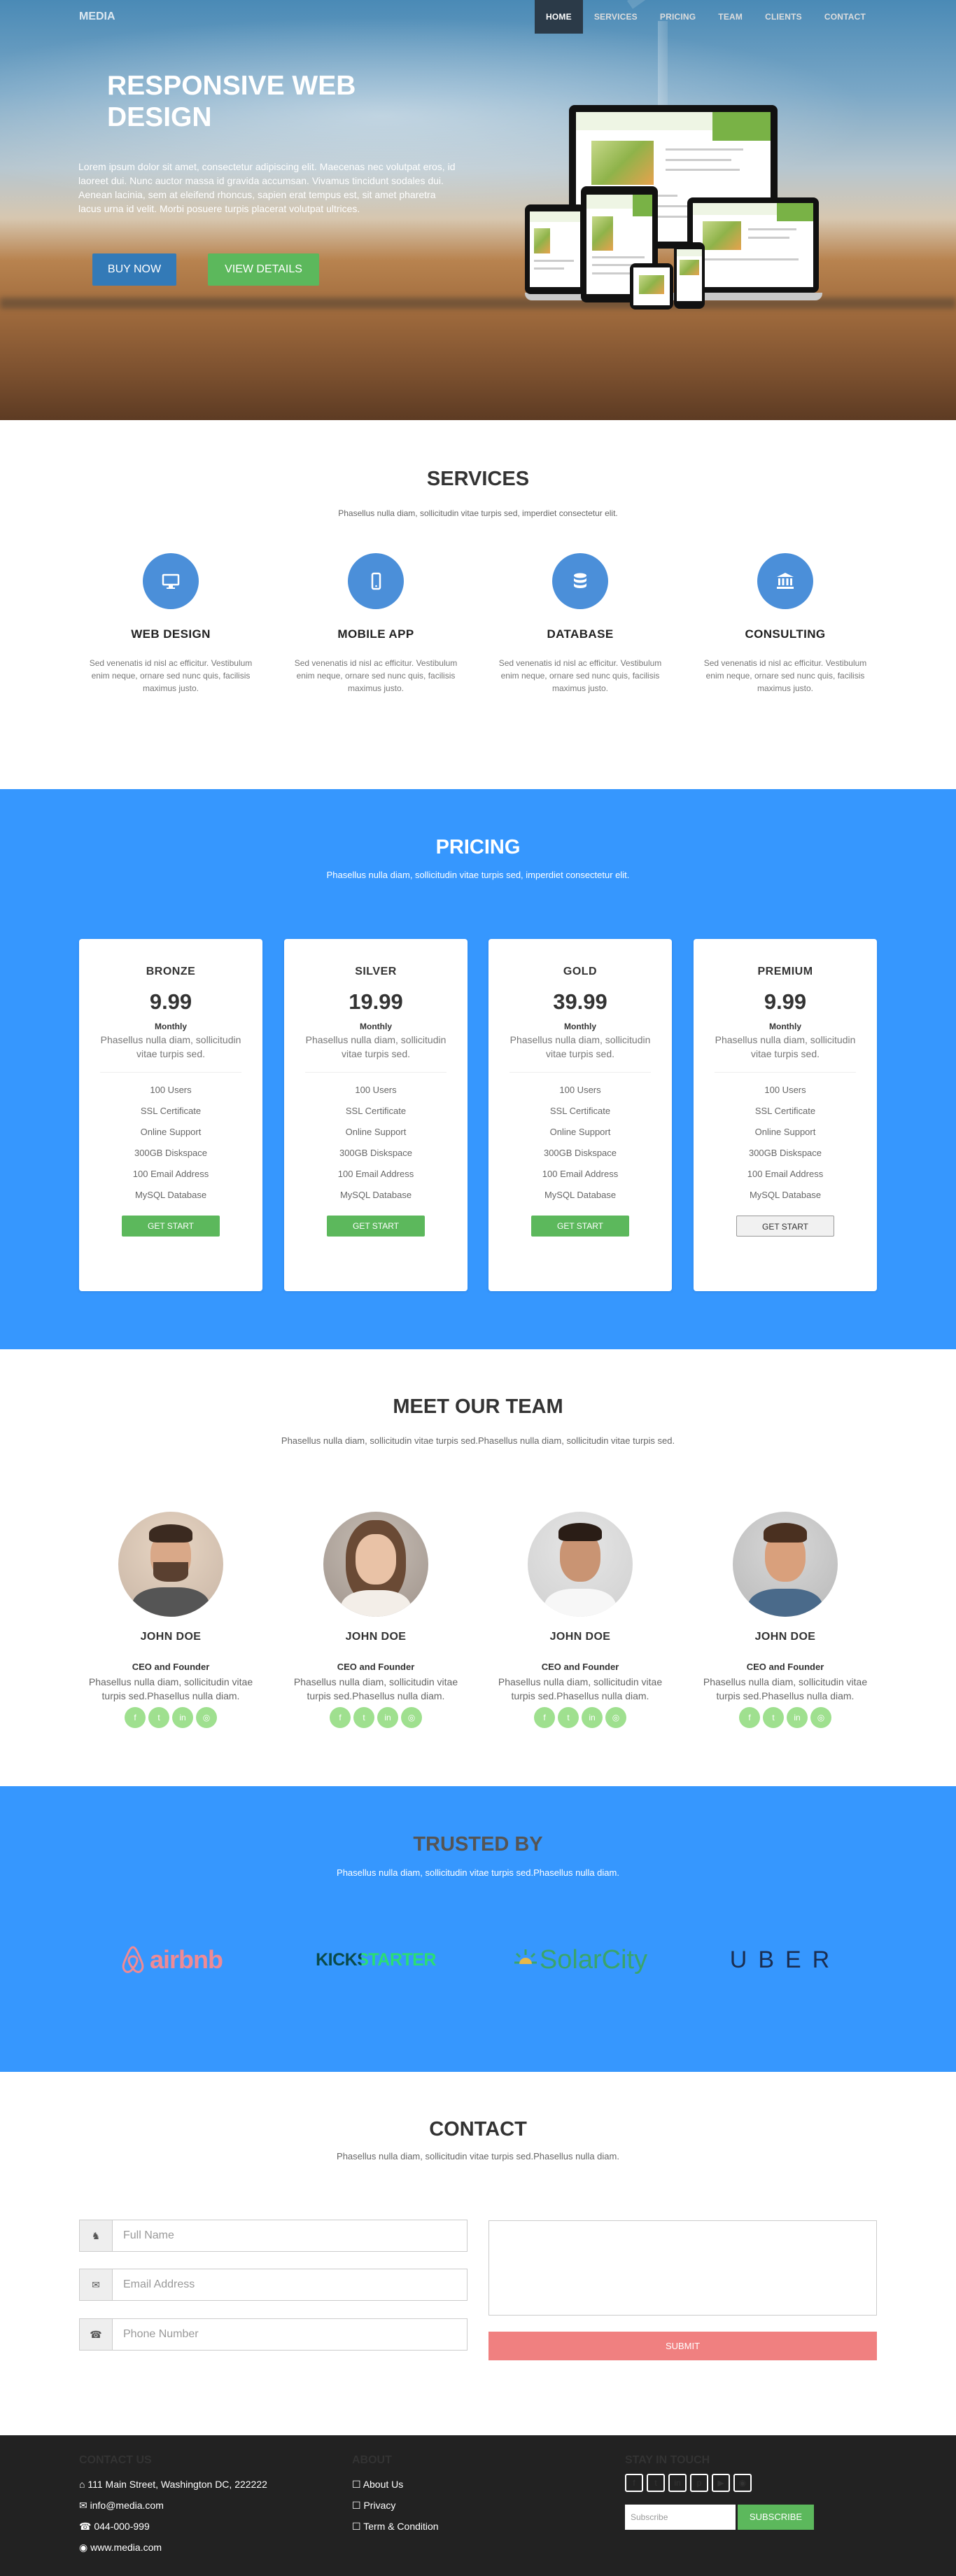  I want to click on footer-link-about: About Us, so click(383, 2484).